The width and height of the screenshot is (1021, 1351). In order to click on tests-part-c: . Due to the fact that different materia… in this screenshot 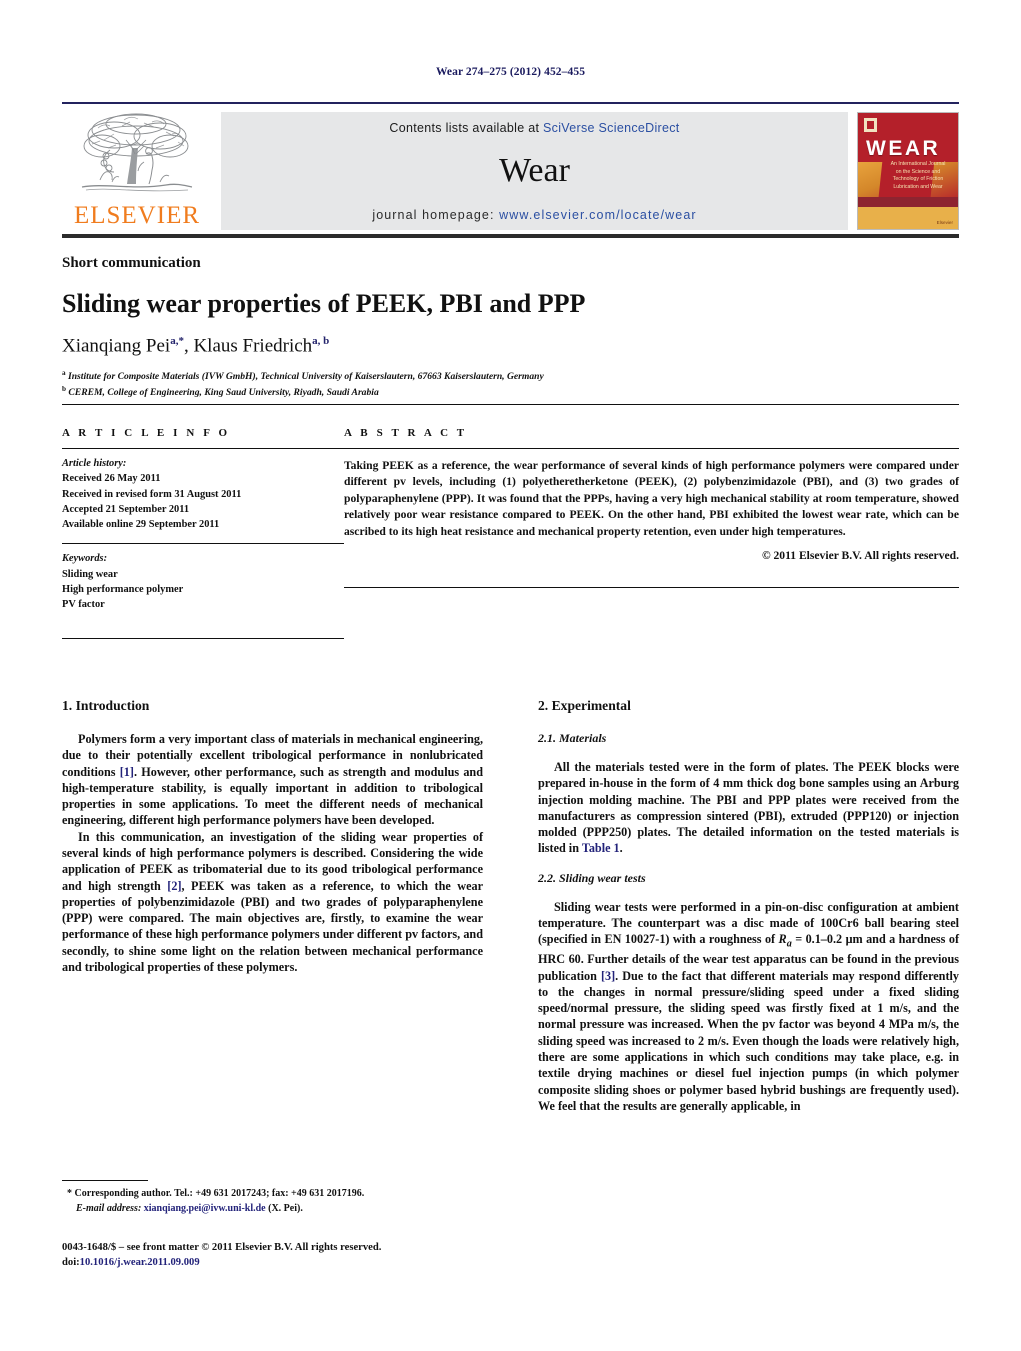, I will do `click(748, 1040)`.